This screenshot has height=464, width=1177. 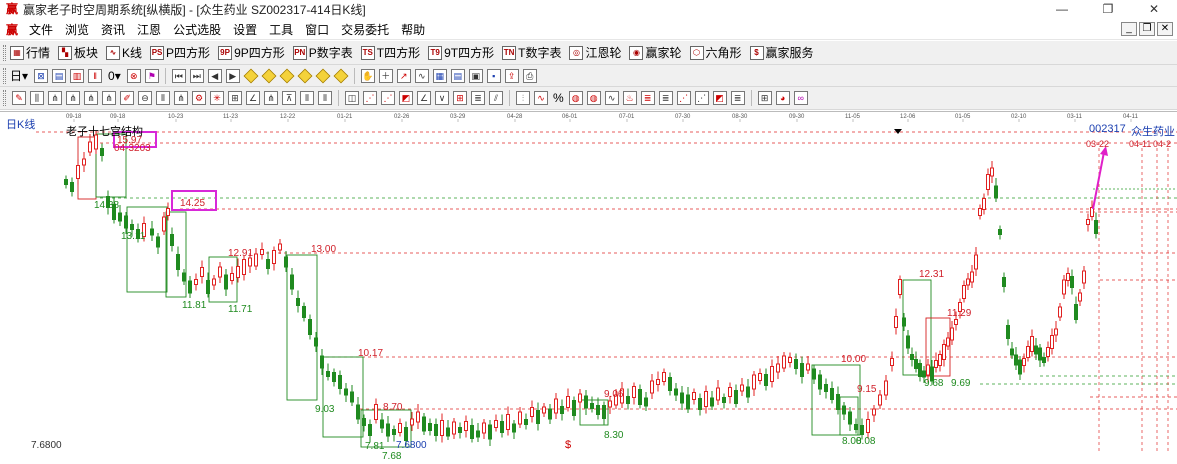 I want to click on report-icon: ▣, so click(x=475, y=75).